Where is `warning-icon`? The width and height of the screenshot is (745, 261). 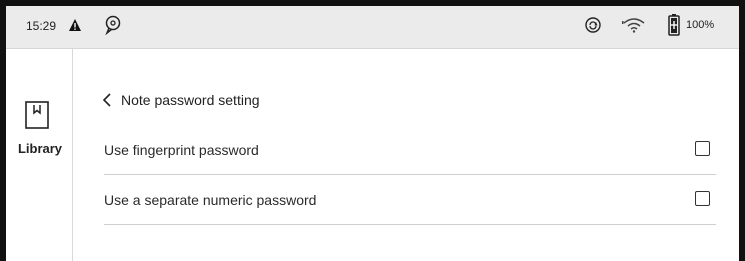 warning-icon is located at coordinates (75, 25).